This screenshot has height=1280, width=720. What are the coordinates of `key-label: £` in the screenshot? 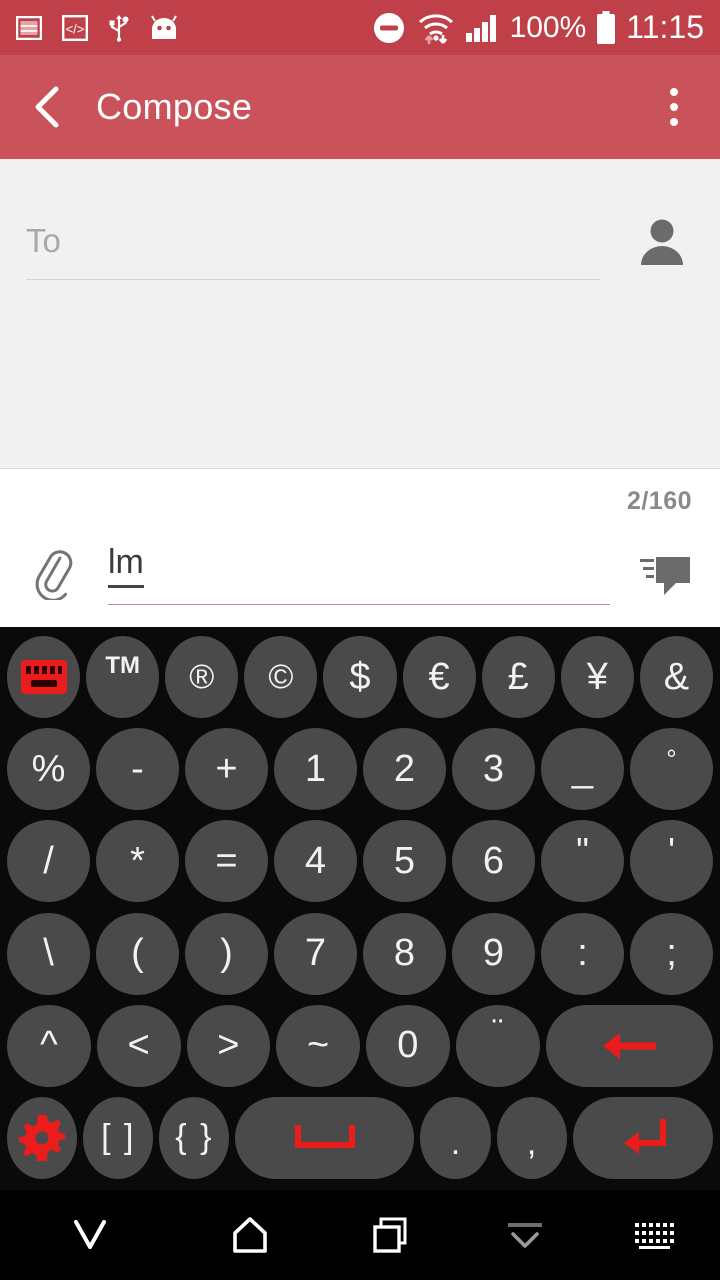 It's located at (518, 676).